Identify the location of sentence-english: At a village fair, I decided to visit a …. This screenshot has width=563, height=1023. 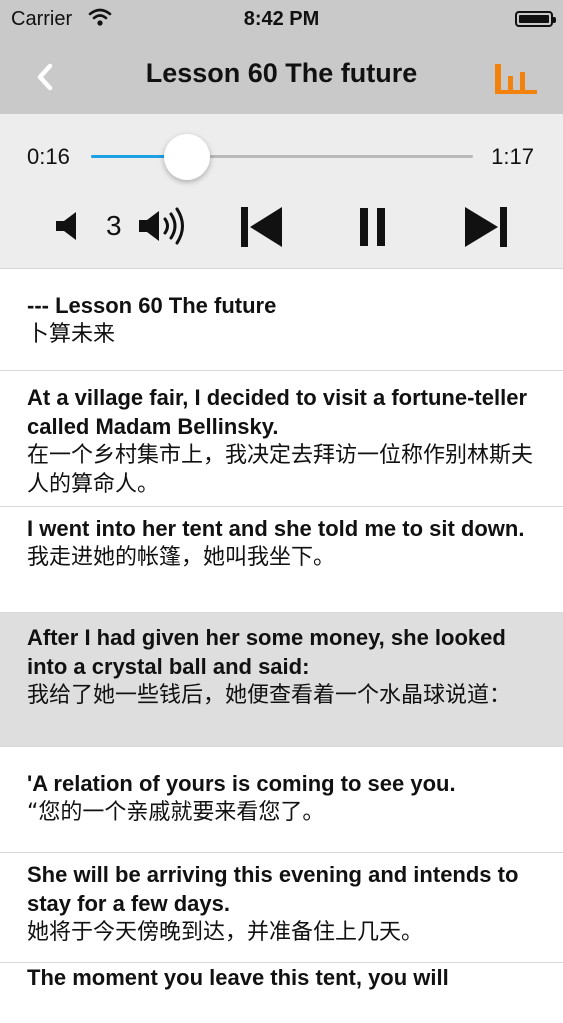
(277, 412).